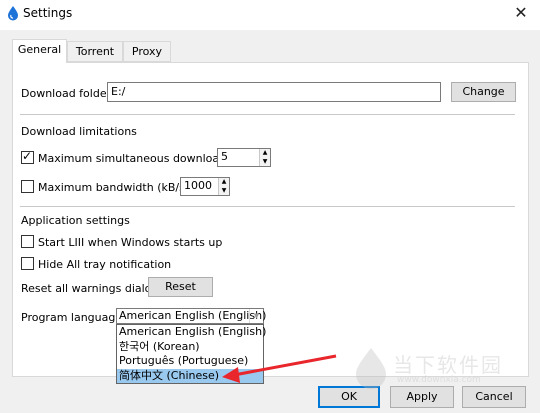  Describe the element at coordinates (13, 13) in the screenshot. I see `app-drop-icon` at that location.